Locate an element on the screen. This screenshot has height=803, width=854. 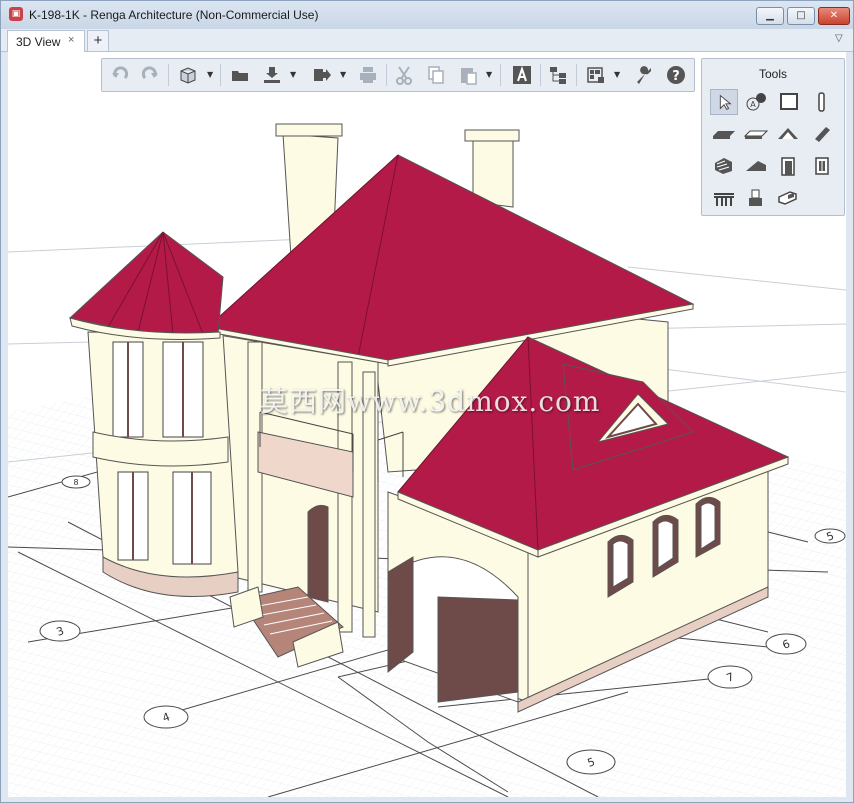
element-tool-icon is located at coordinates (756, 198).